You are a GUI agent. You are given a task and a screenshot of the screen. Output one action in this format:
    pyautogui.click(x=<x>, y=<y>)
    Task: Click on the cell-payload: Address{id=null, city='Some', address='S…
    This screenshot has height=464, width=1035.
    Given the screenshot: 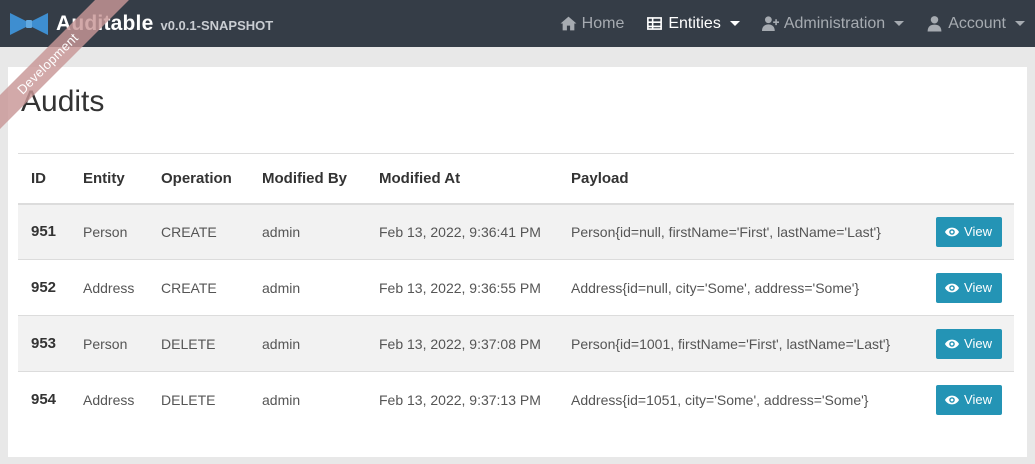 What is the action you would take?
    pyautogui.click(x=737, y=287)
    